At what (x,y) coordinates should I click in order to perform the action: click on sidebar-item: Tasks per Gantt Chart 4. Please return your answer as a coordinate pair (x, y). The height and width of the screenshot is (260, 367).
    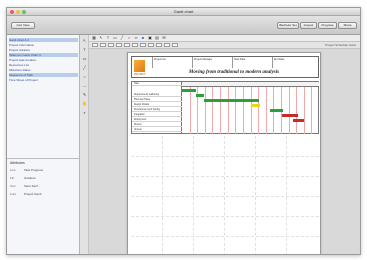
    Looking at the image, I should click on (43, 55).